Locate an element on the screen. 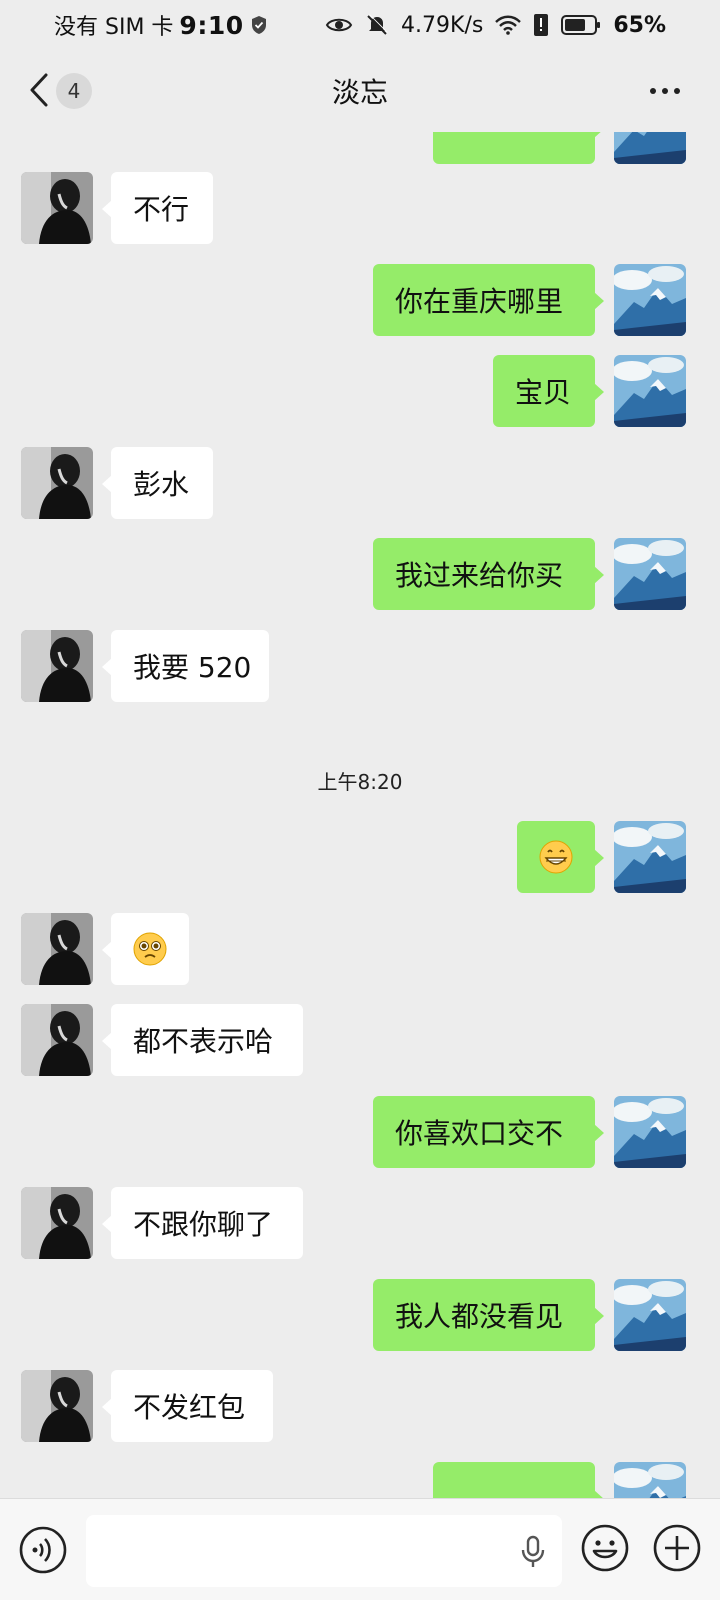 The image size is (720, 1600). voice-icon is located at coordinates (43, 1550).